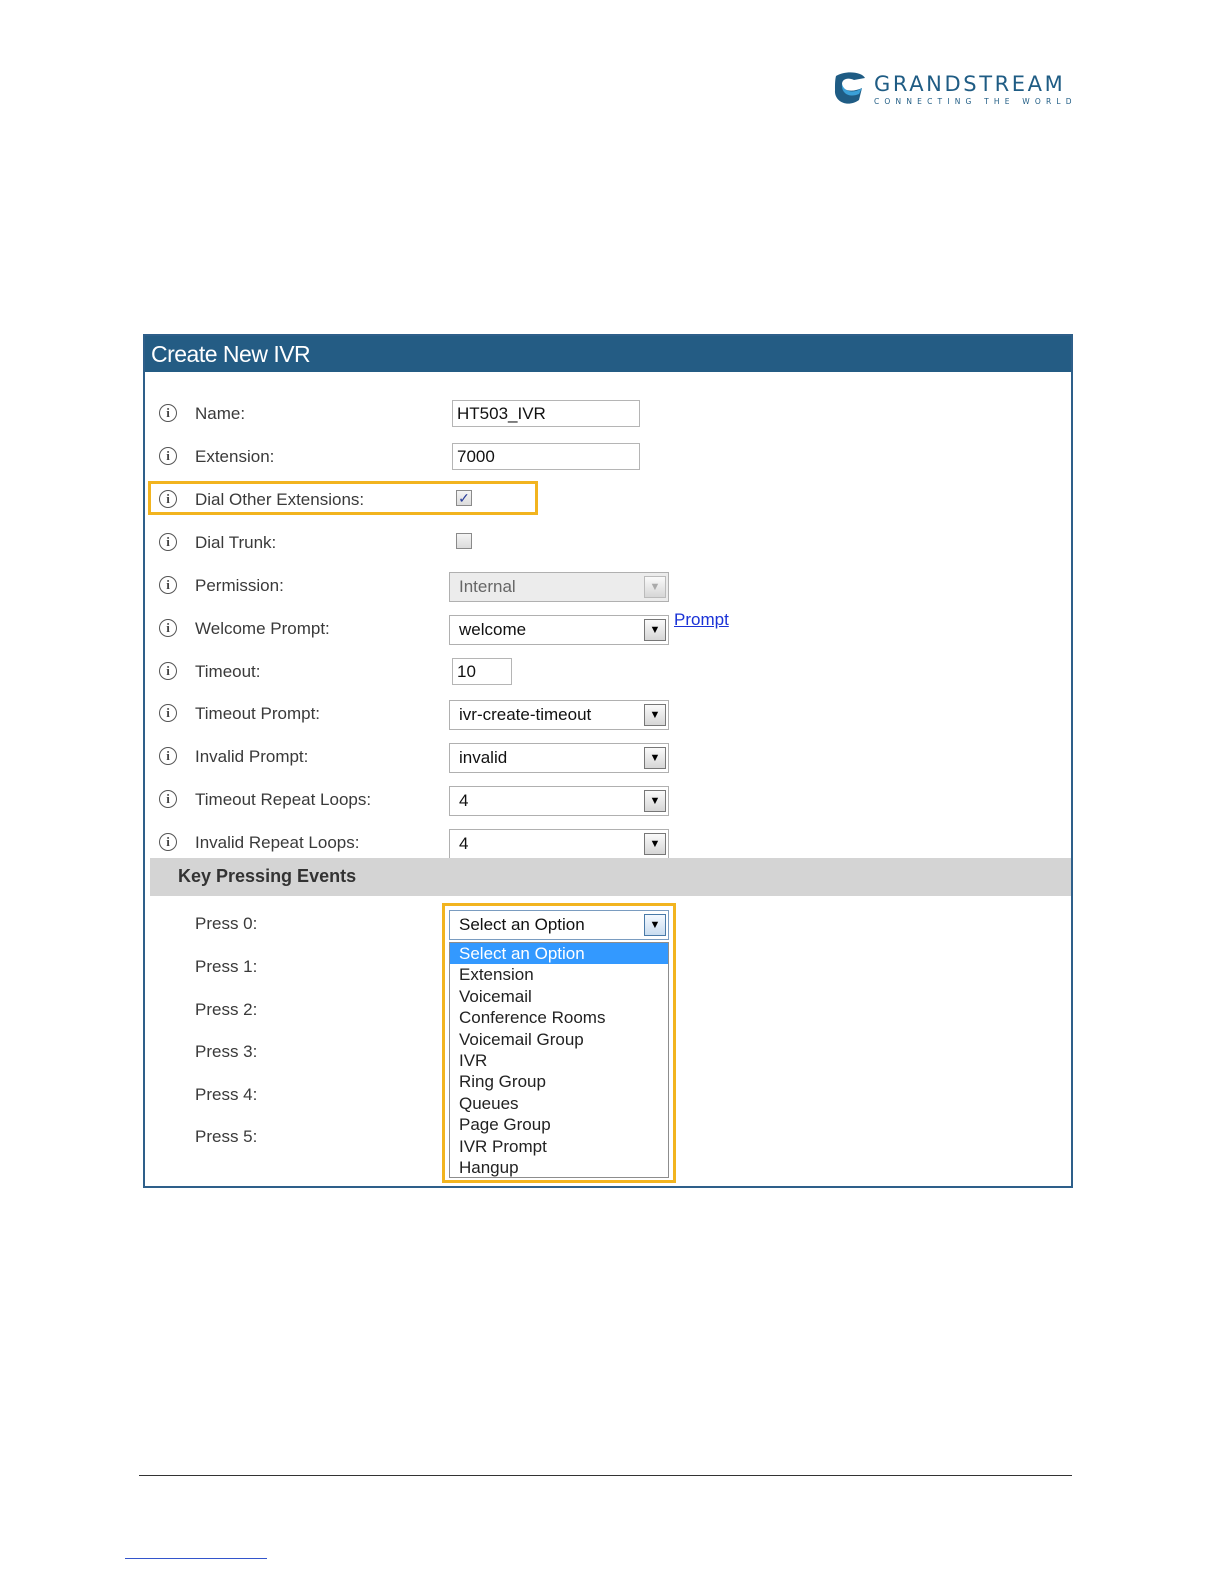 The image size is (1224, 1584). What do you see at coordinates (559, 630) in the screenshot?
I see `welcome-prompt-select: welcome ▼` at bounding box center [559, 630].